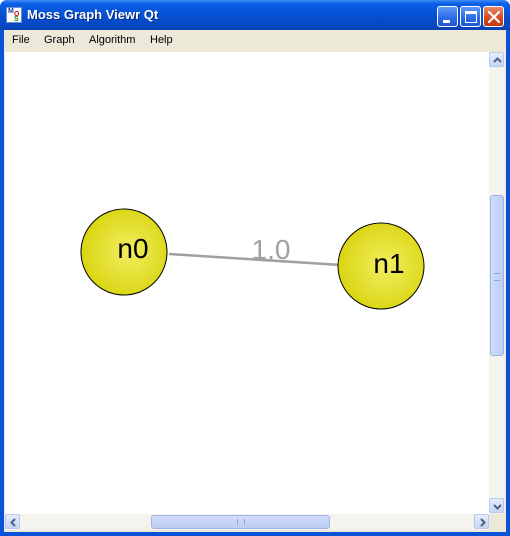  I want to click on chevron-left-icon, so click(13, 522).